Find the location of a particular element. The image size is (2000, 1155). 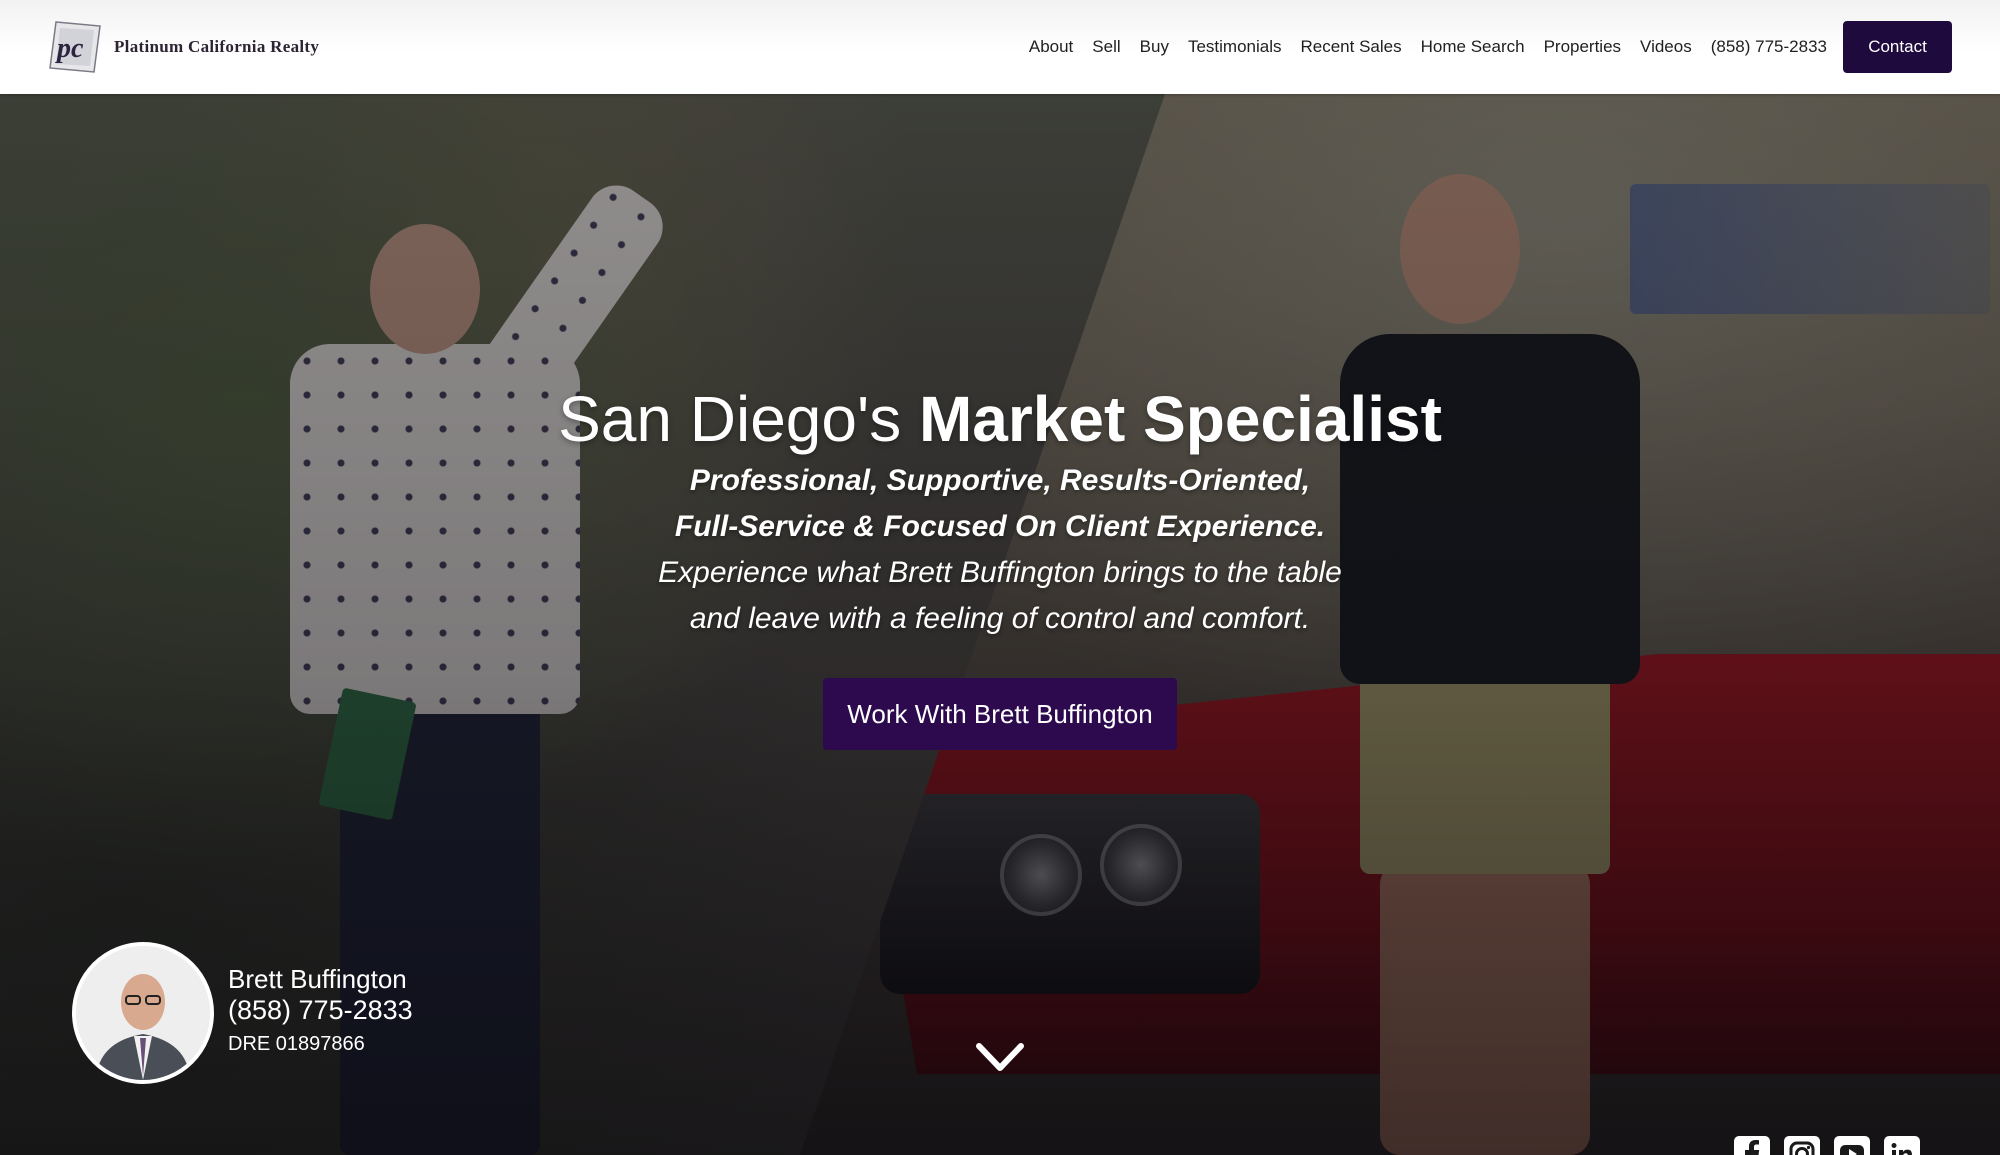

agent-avatar is located at coordinates (143, 1013).